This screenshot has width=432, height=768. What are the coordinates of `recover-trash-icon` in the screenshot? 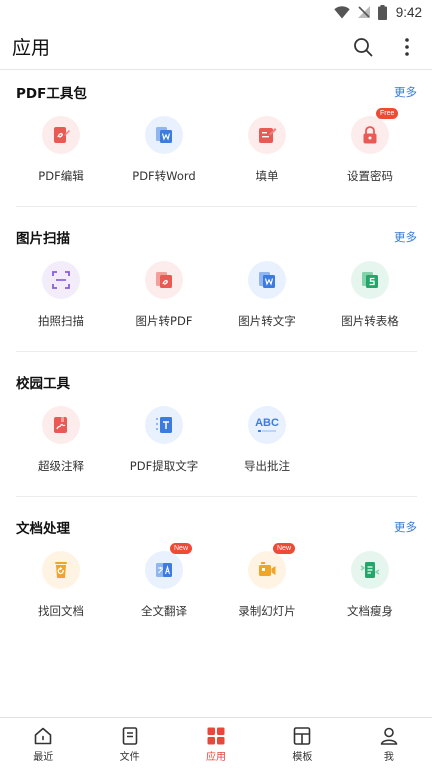 It's located at (61, 570).